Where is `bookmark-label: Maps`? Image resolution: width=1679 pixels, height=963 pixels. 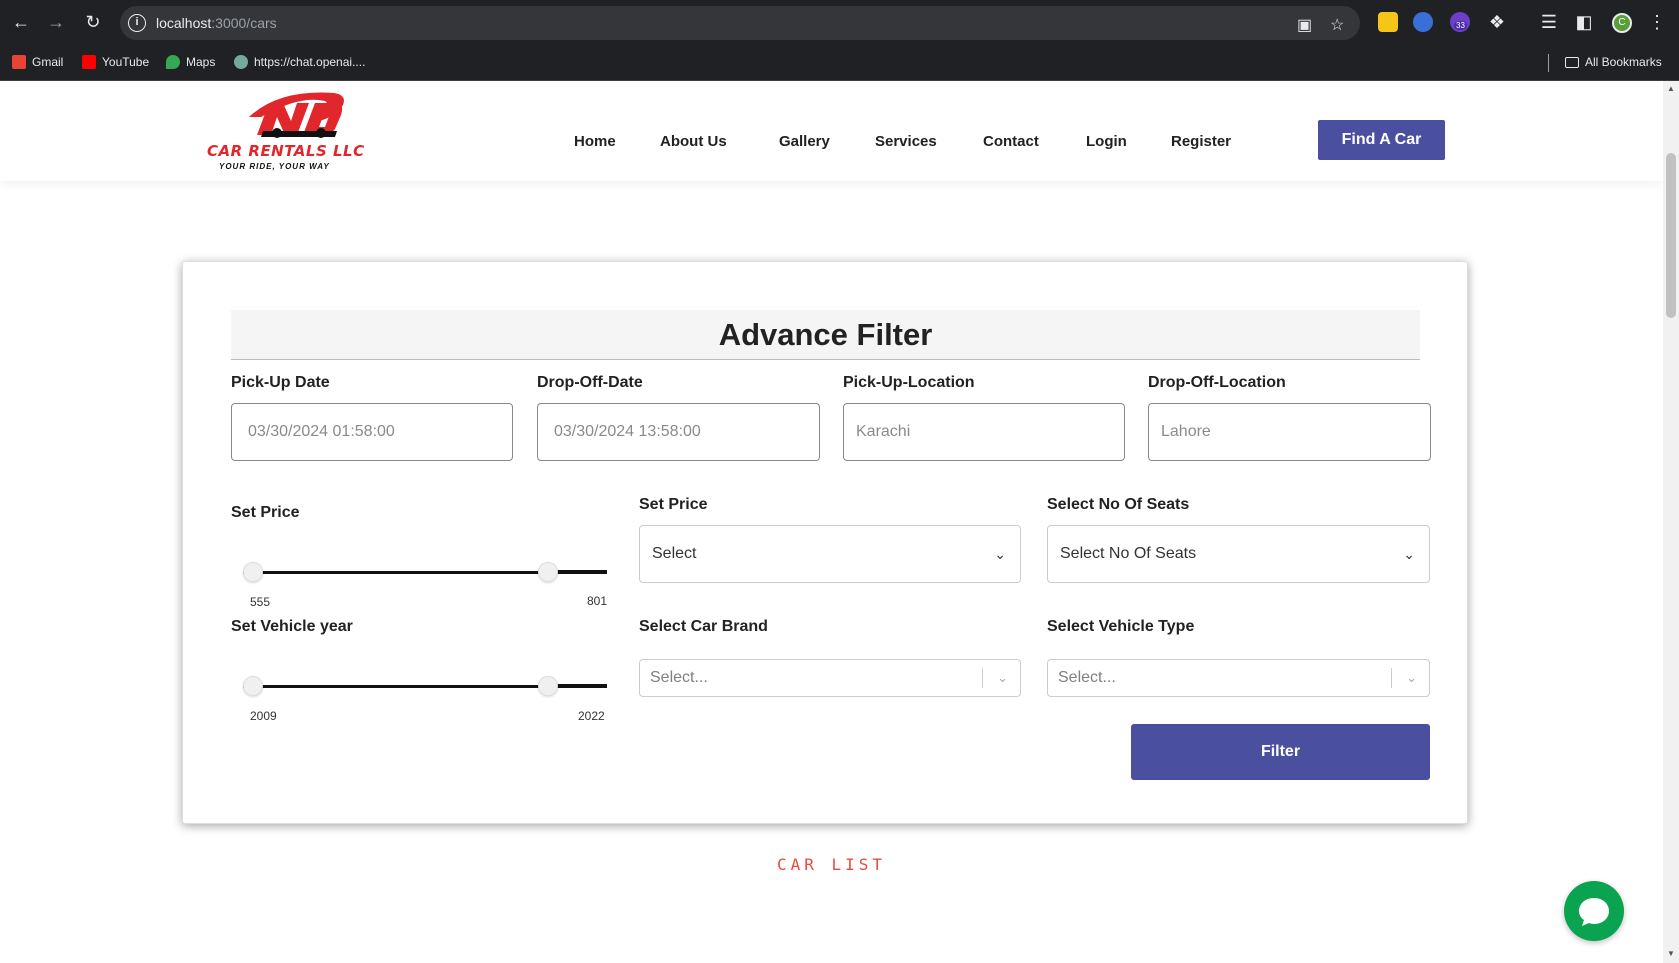
bookmark-label: Maps is located at coordinates (201, 62).